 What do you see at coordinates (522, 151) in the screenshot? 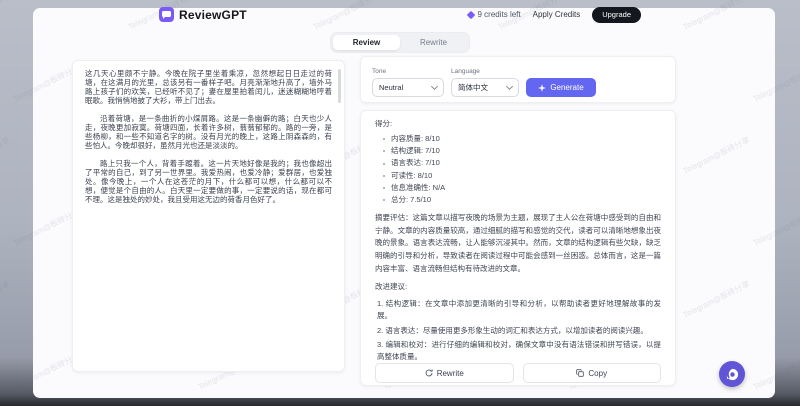
I see `score-item: 结构逻辑: 7/10` at bounding box center [522, 151].